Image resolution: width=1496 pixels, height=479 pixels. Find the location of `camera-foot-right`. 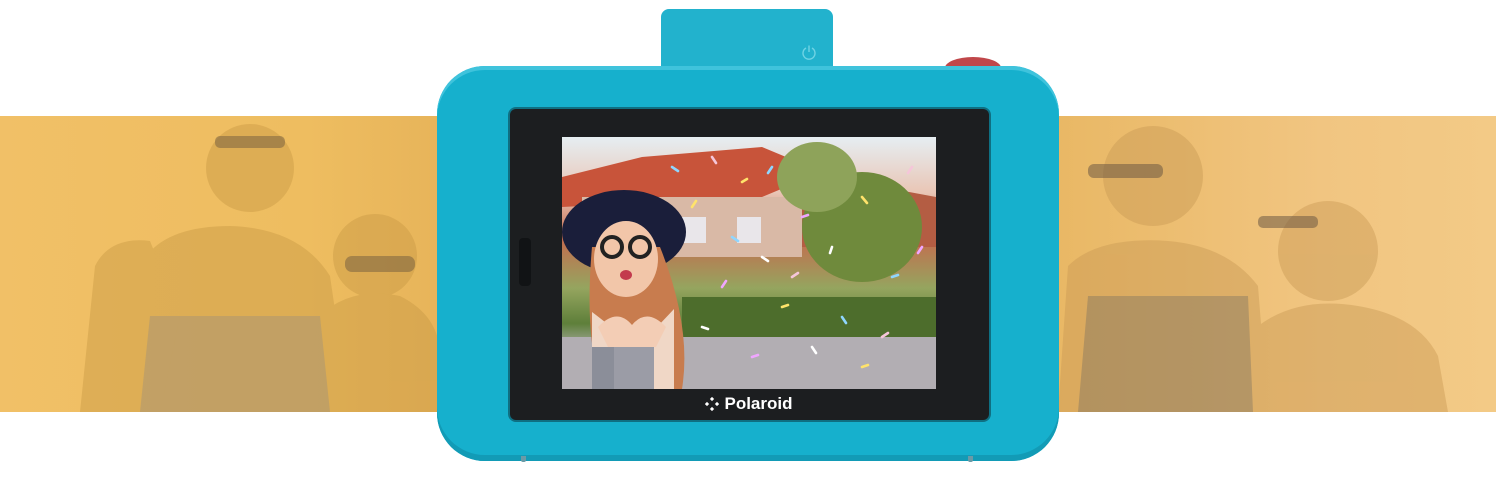

camera-foot-right is located at coordinates (970, 459).